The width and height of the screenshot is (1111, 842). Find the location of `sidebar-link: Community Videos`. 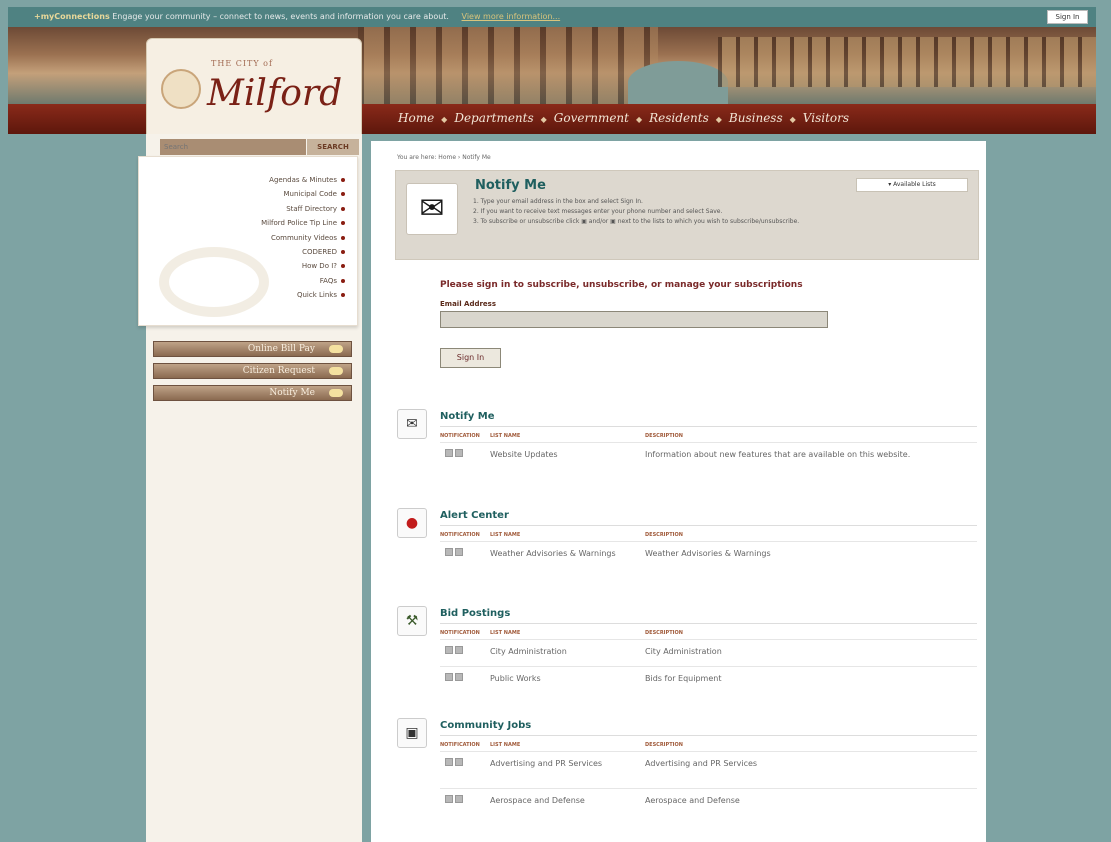

sidebar-link: Community Videos is located at coordinates (303, 238).